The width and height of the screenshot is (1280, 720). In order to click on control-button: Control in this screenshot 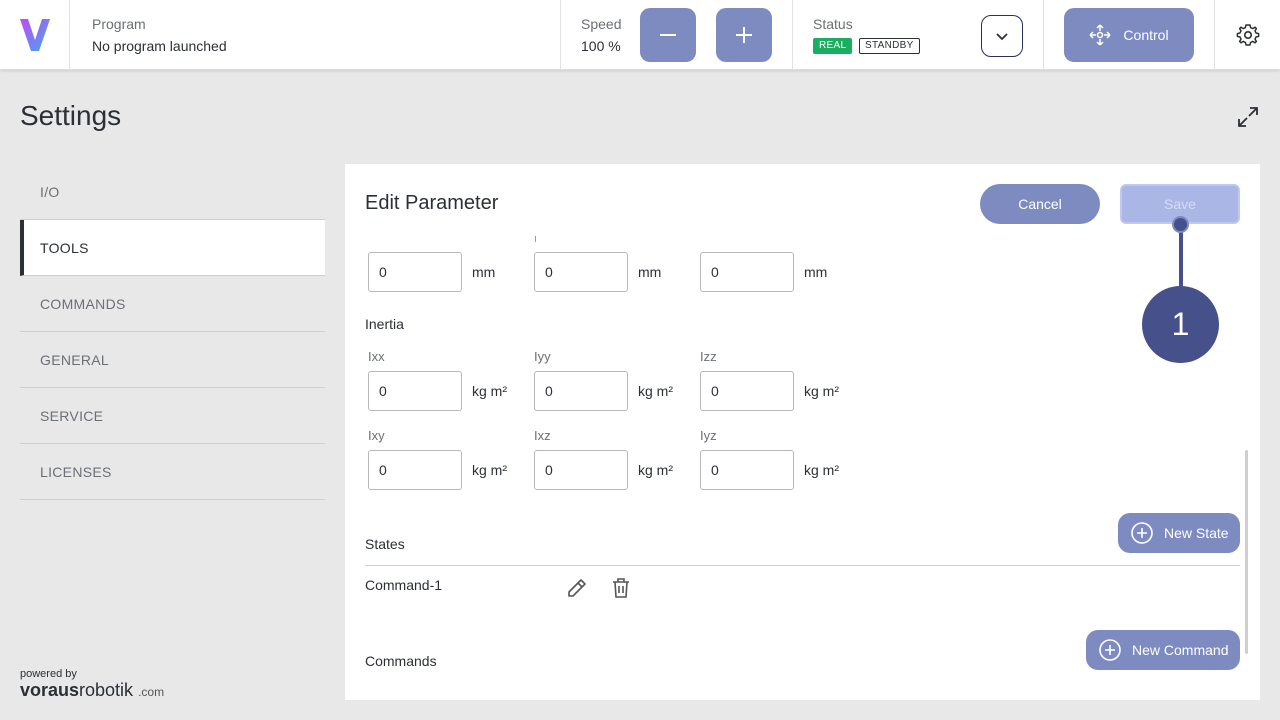, I will do `click(1129, 35)`.